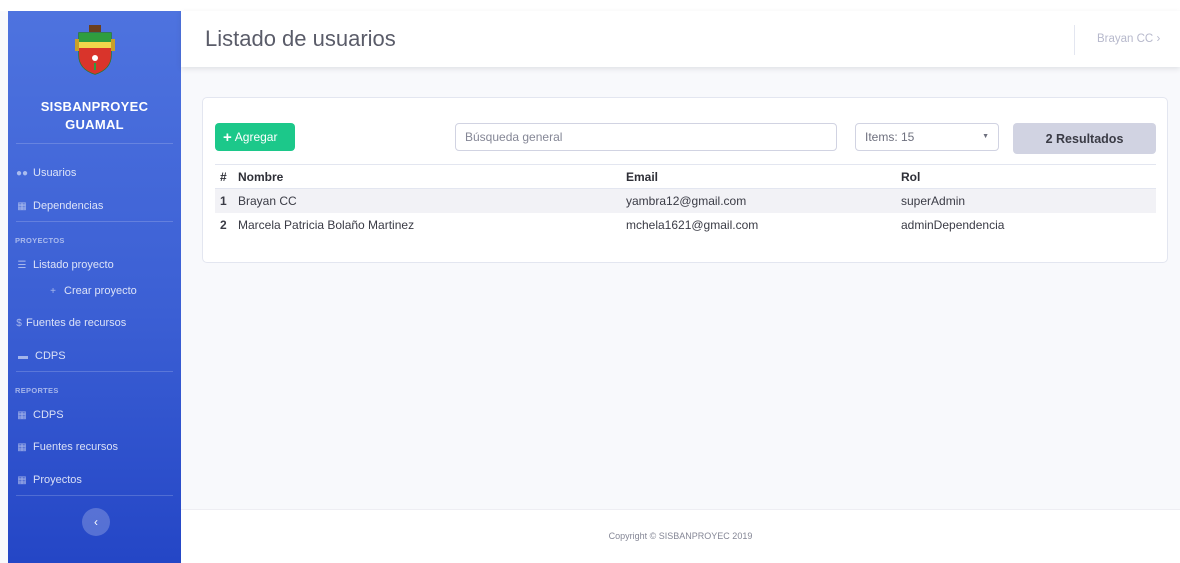  What do you see at coordinates (927, 137) in the screenshot?
I see `items-per-page-select: Items: 15 ▼` at bounding box center [927, 137].